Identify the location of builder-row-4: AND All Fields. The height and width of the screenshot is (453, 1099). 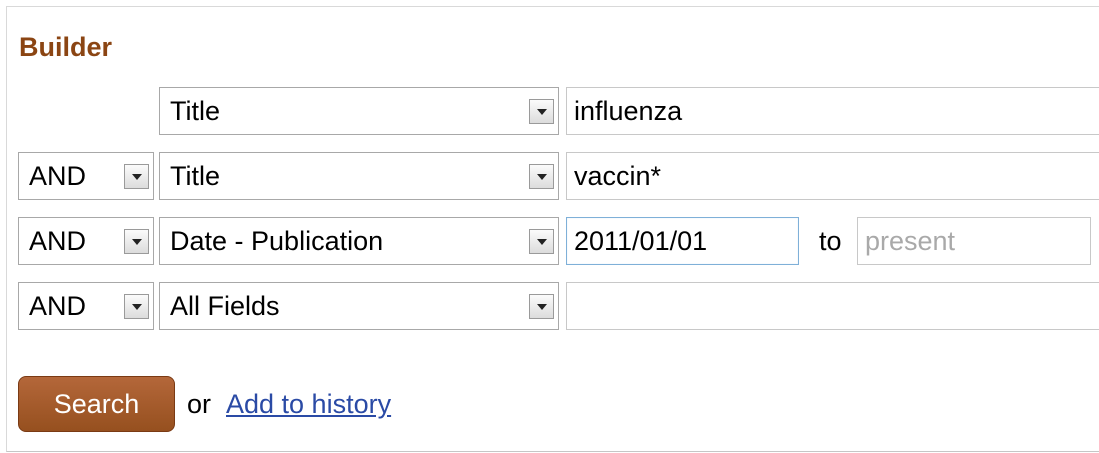
(553, 306).